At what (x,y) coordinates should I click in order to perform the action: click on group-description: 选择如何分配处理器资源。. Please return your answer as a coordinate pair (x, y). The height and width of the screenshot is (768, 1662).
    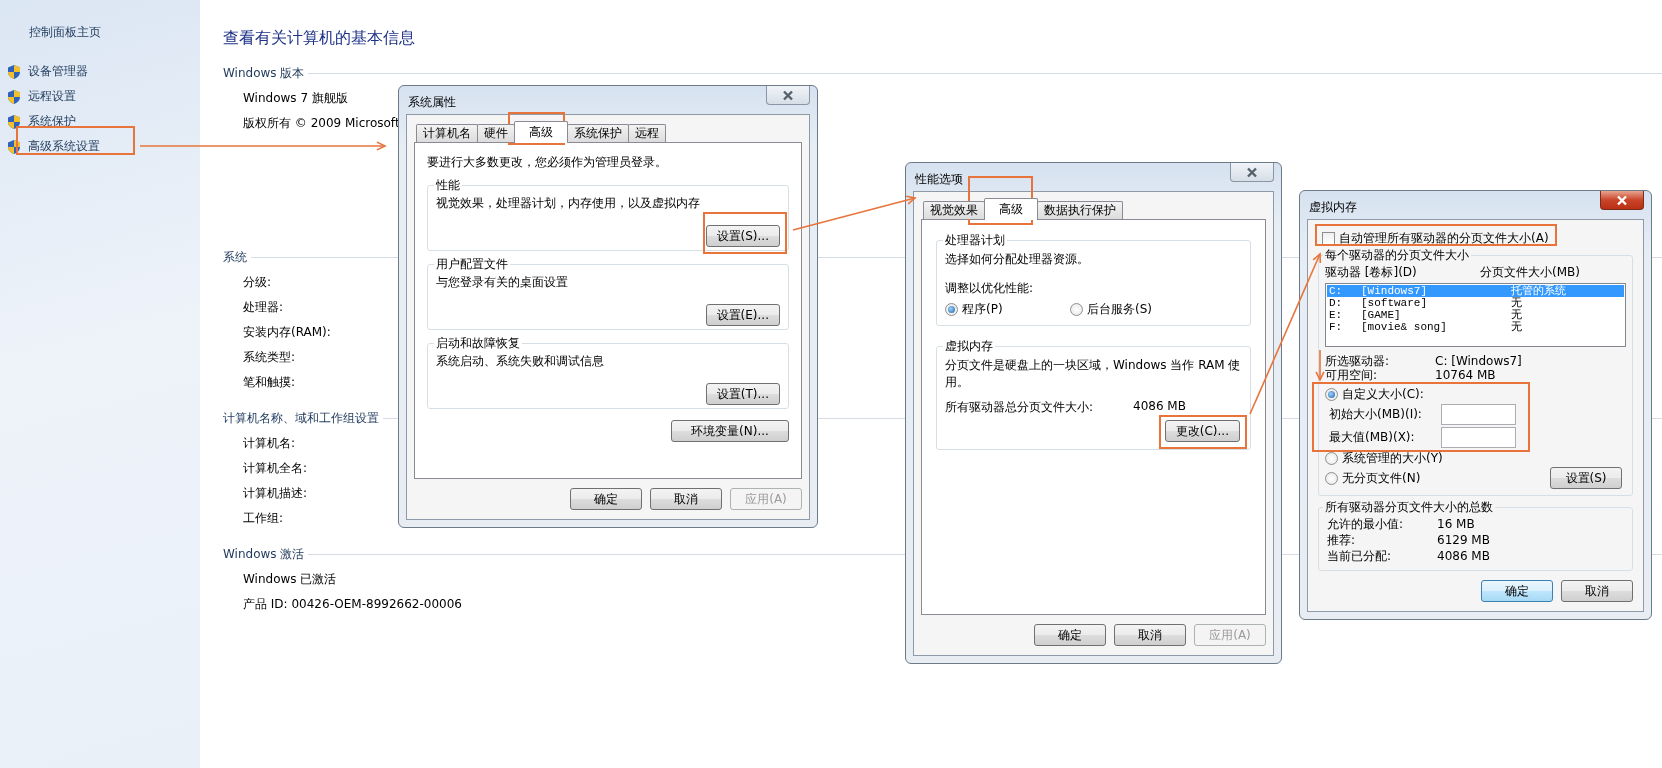
    Looking at the image, I should click on (1017, 259).